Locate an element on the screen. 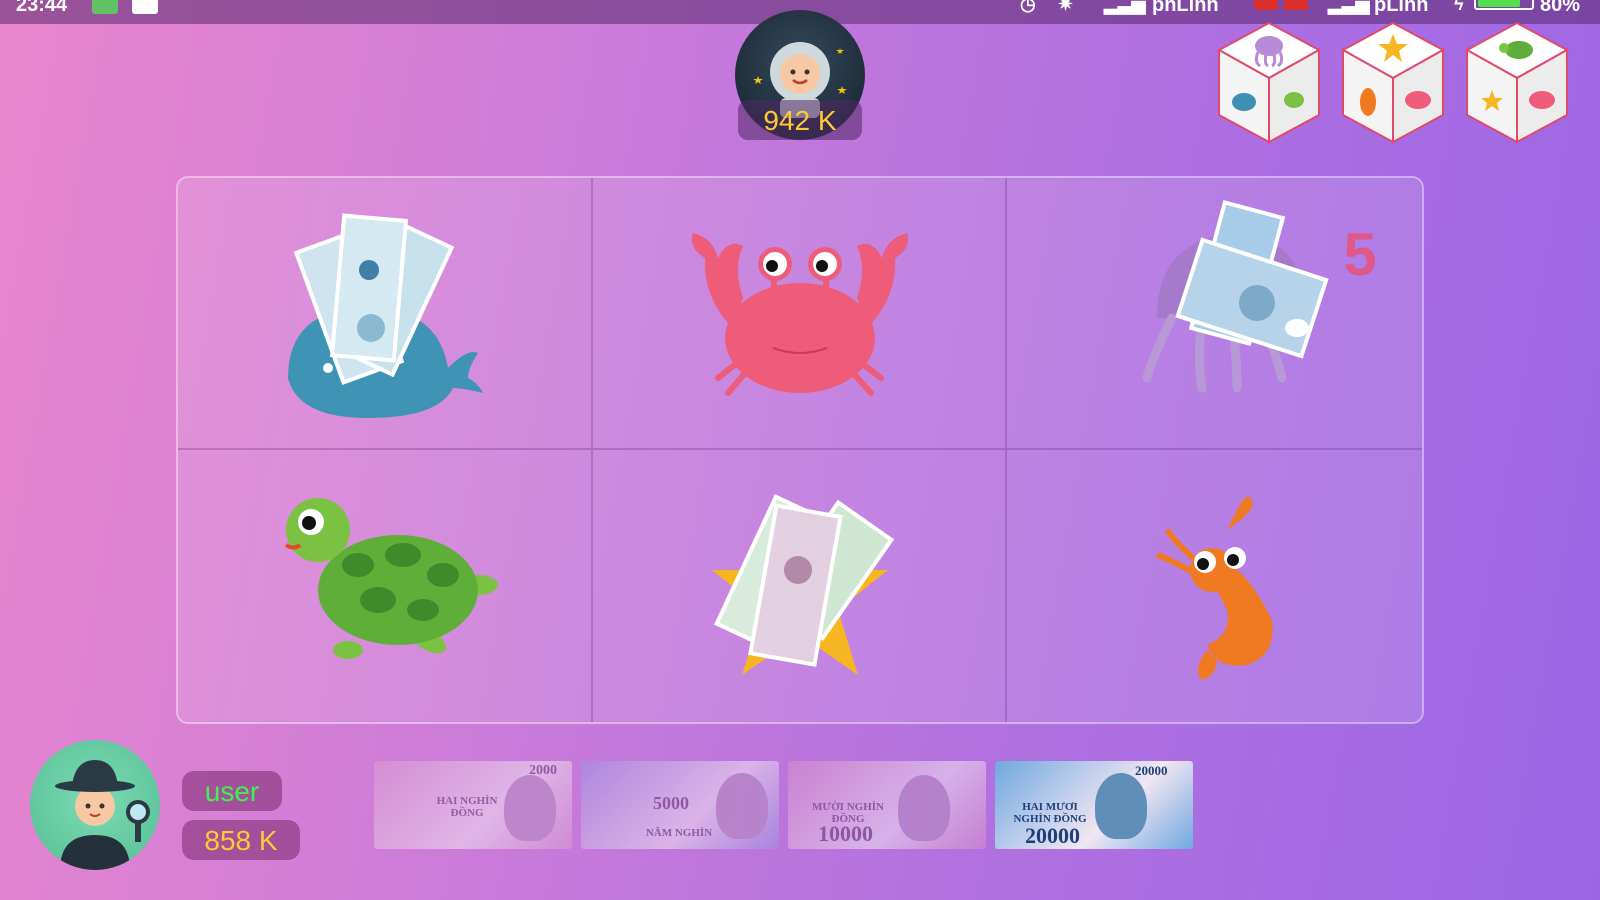 The width and height of the screenshot is (1600, 900). starfish-shrimp-crab-die-icon is located at coordinates (1393, 82).